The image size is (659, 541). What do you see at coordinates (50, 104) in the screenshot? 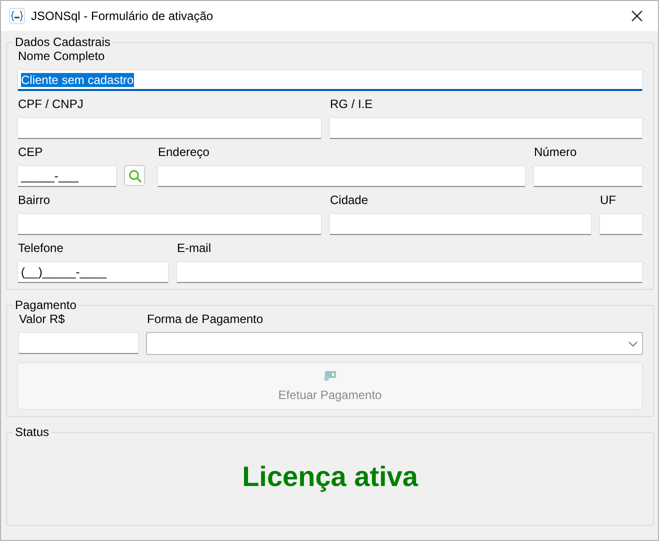
I see `field-label: CPF / CNPJ` at bounding box center [50, 104].